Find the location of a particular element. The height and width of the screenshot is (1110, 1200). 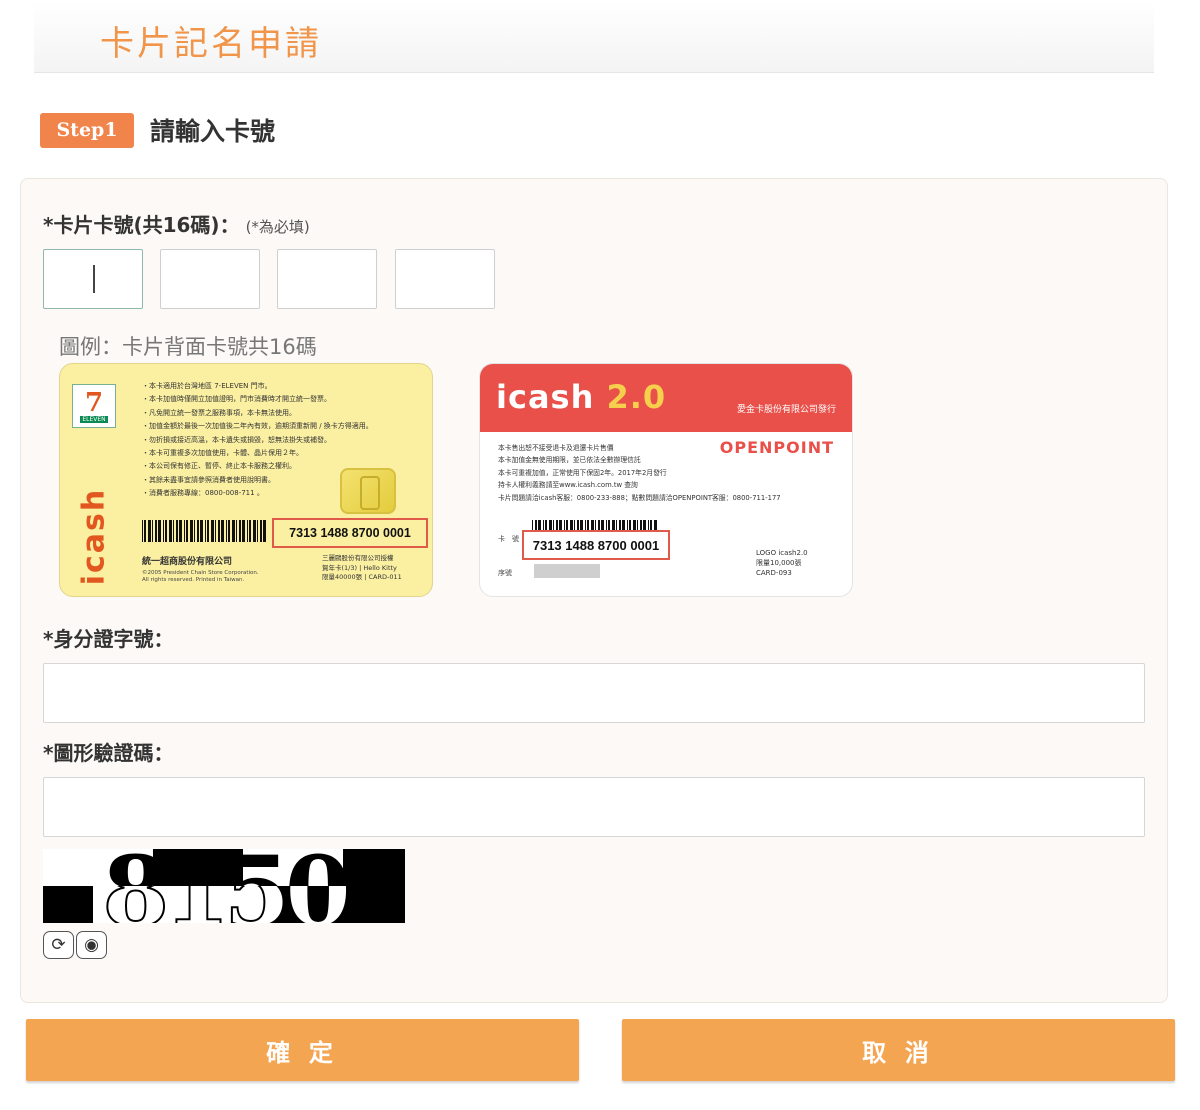

id-number-label: *身分證字號： is located at coordinates (108, 639).